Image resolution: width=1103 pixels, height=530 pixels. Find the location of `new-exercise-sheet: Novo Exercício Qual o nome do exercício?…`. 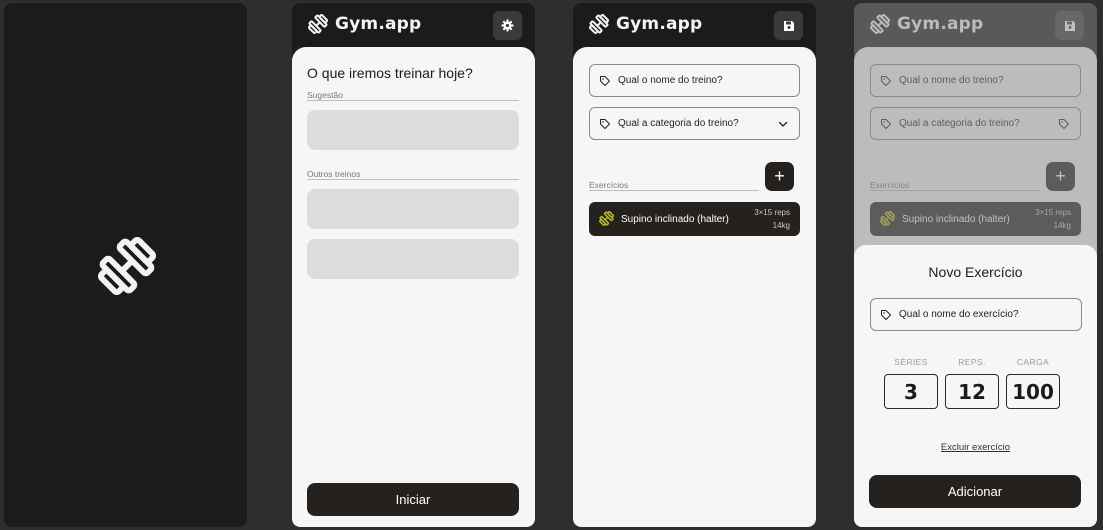

new-exercise-sheet: Novo Exercício Qual o nome do exercício?… is located at coordinates (975, 386).